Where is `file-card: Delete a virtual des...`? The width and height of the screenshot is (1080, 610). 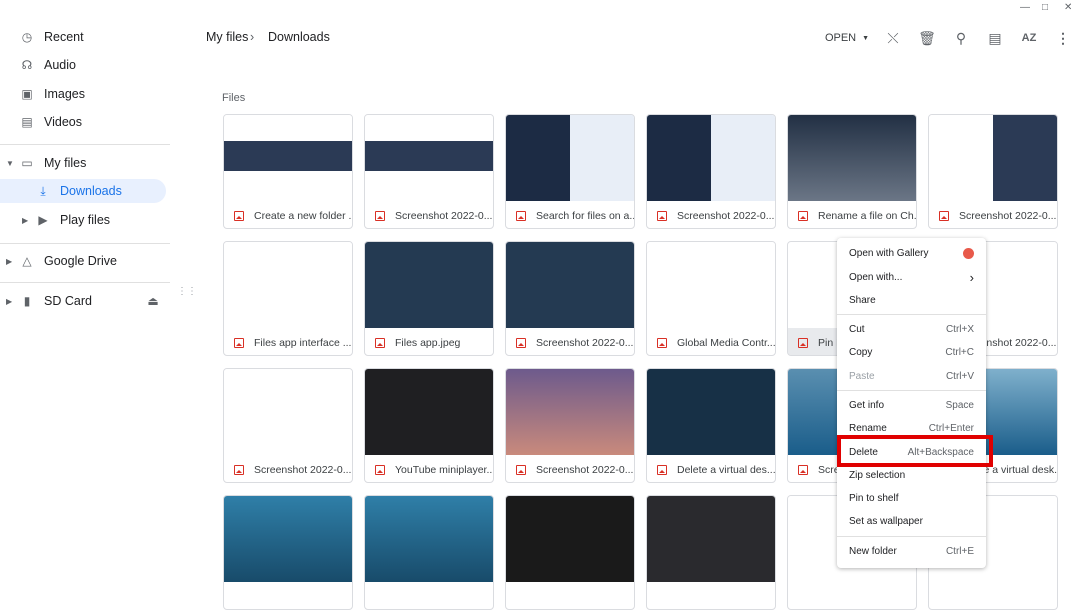 file-card: Delete a virtual des... is located at coordinates (711, 425).